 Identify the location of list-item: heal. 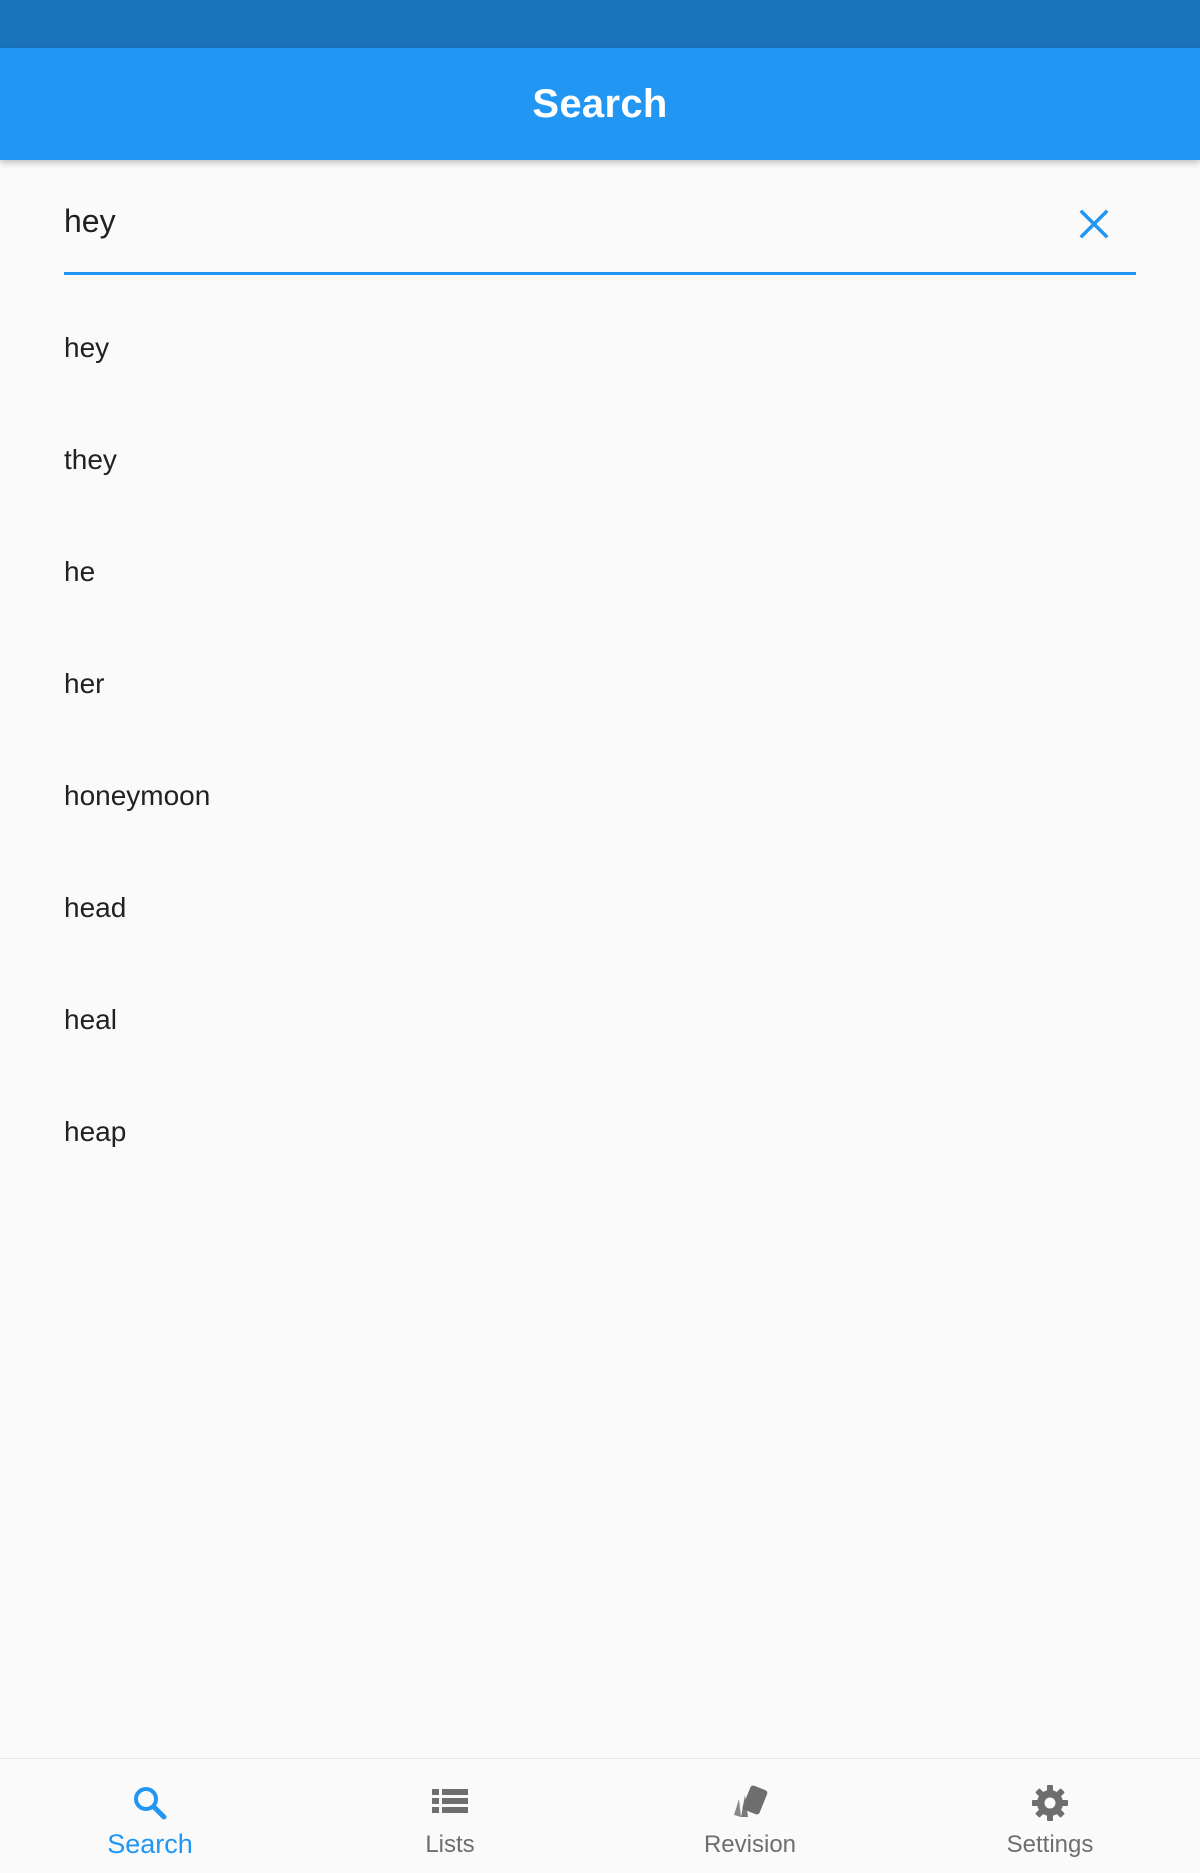
(600, 1020).